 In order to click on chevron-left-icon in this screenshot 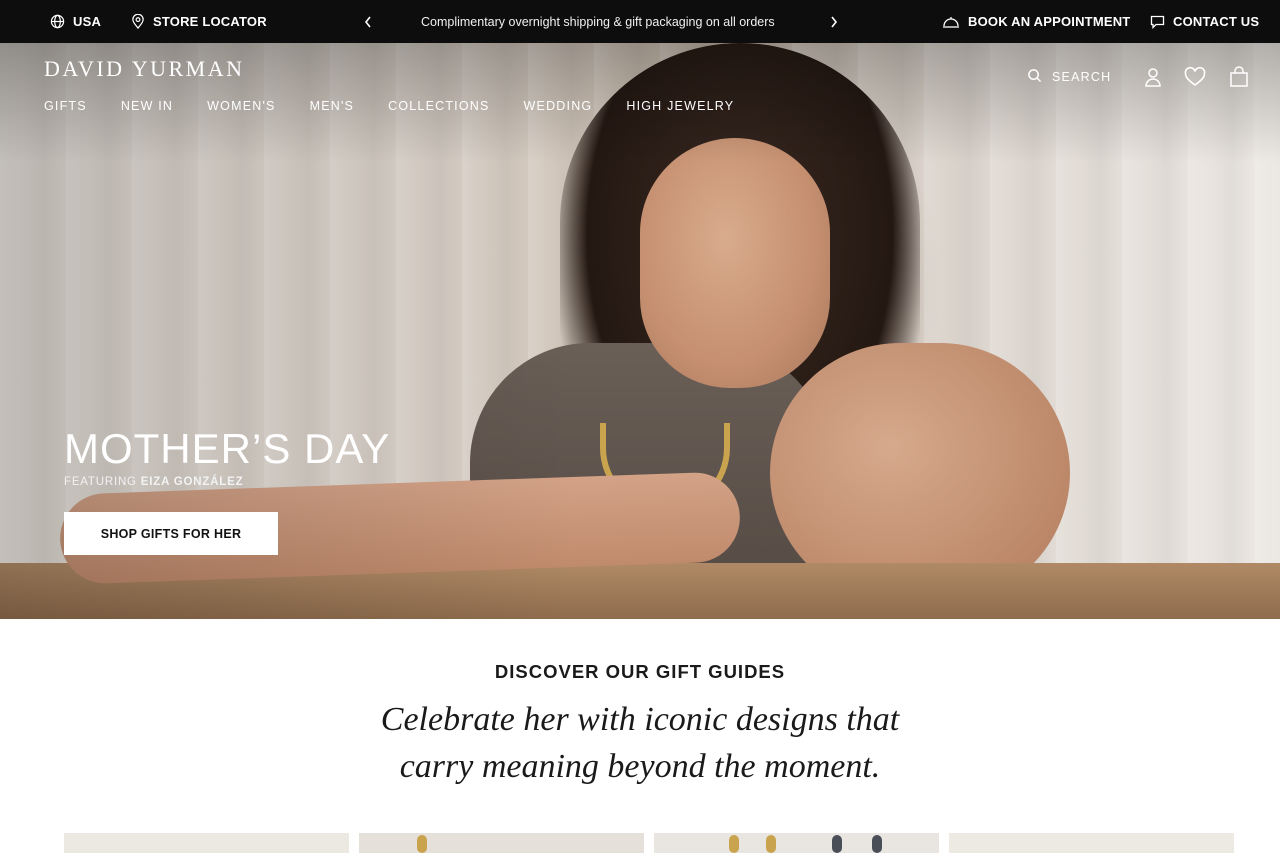, I will do `click(368, 22)`.